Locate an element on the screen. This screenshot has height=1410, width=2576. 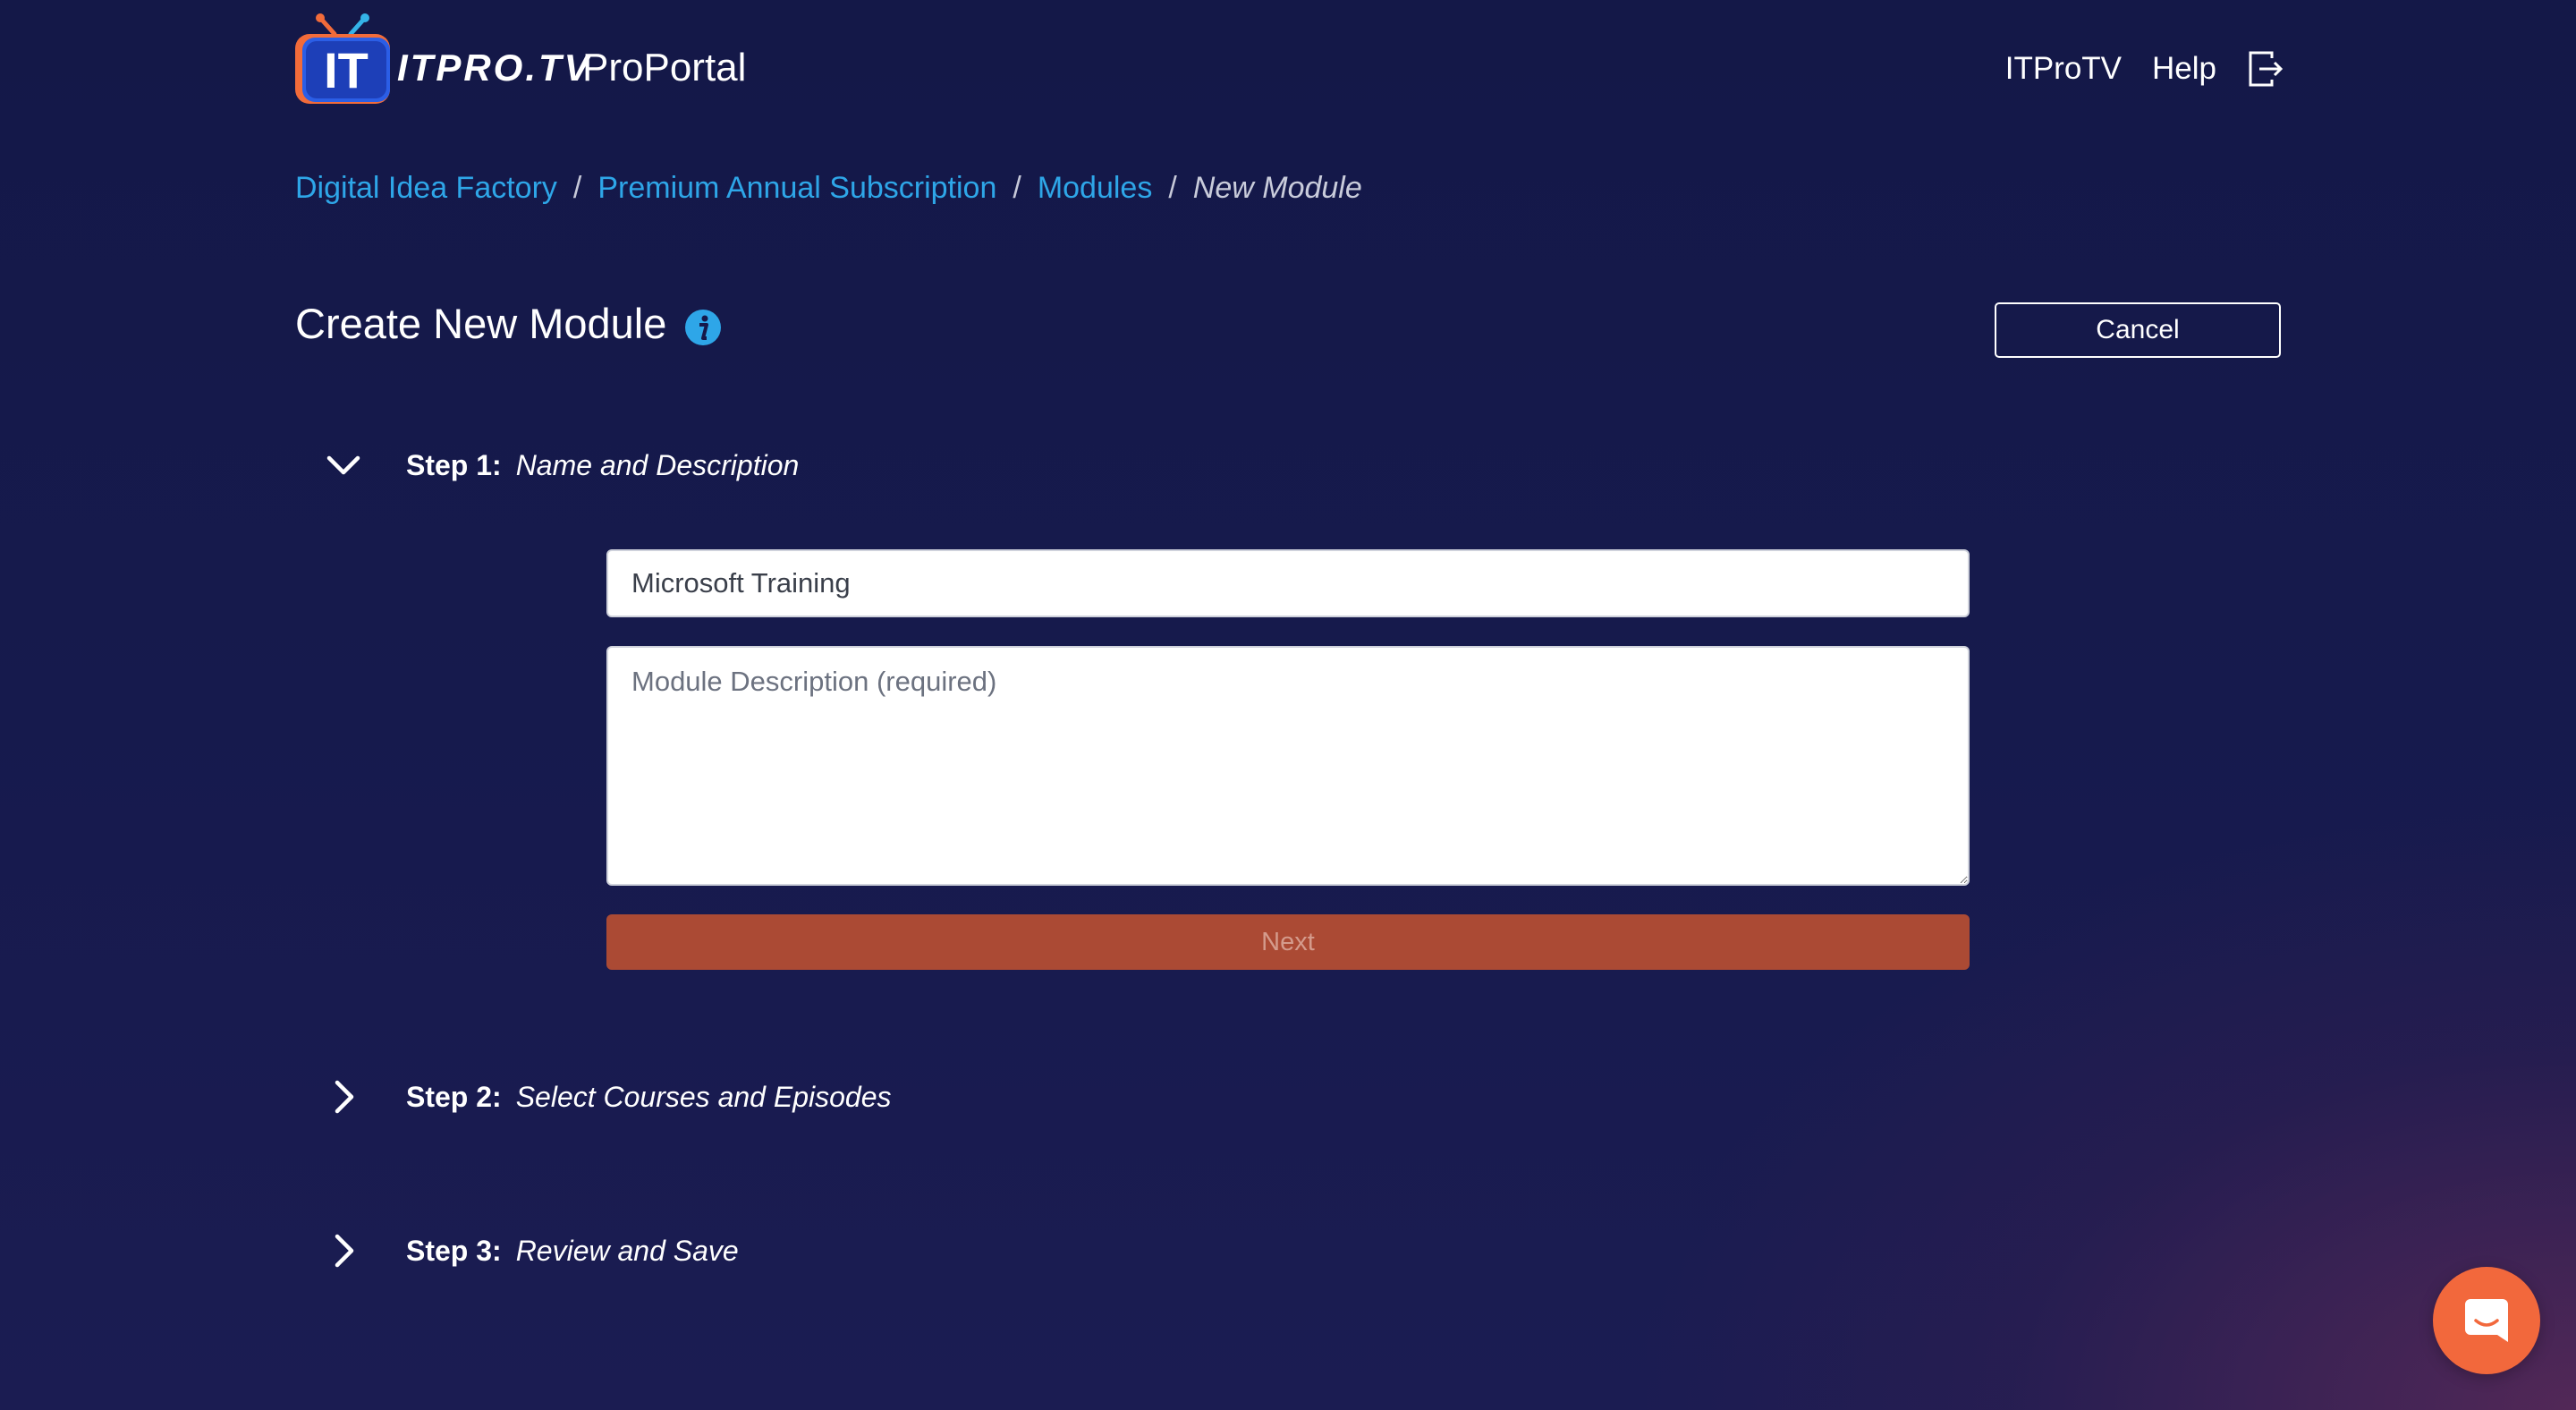
nav-link-itprotv: ITProTV is located at coordinates (2063, 69).